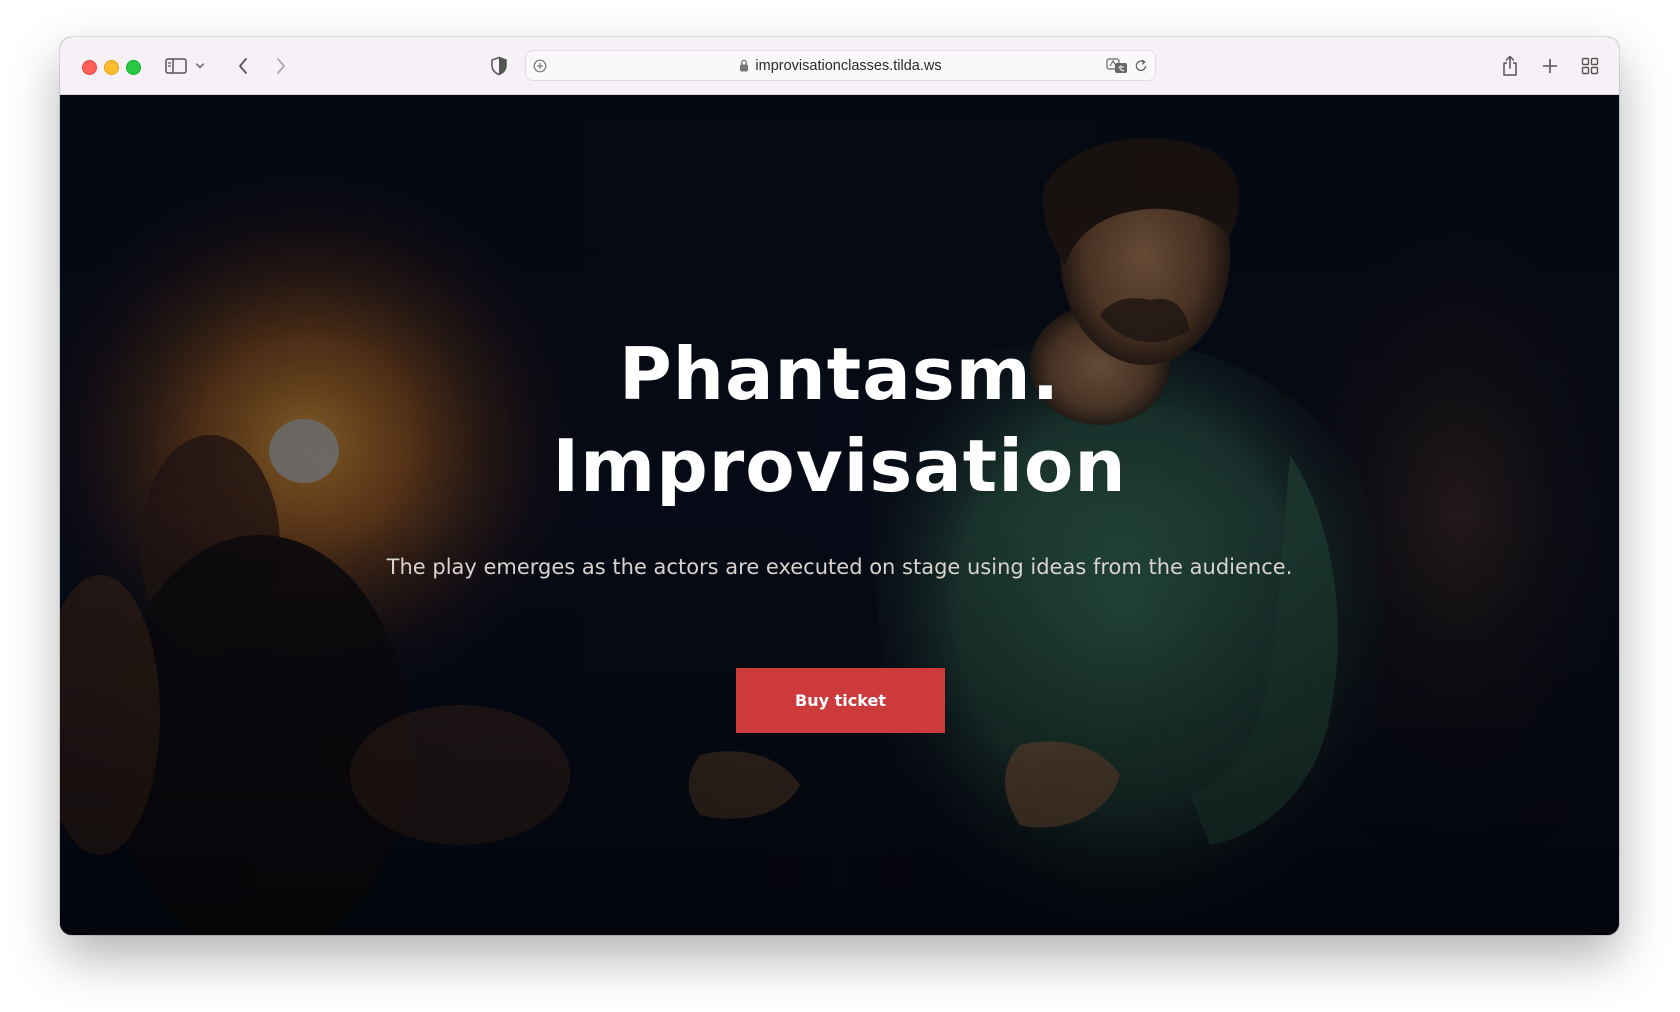 The width and height of the screenshot is (1680, 1012). I want to click on tab-overview-button, so click(1590, 66).